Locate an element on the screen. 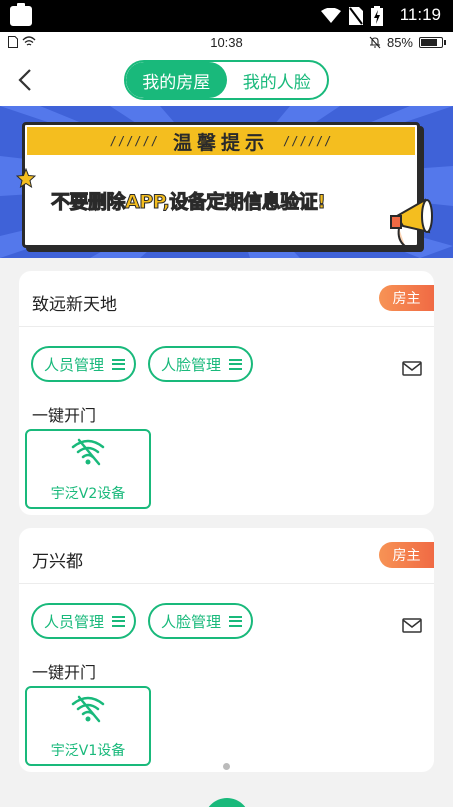  battery-level-fill is located at coordinates (429, 42).